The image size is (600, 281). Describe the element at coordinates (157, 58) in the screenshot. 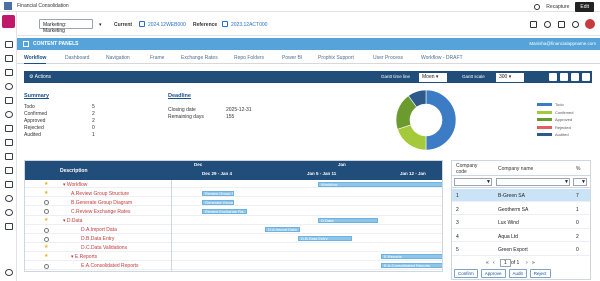

I see `tab-frame: Frame` at that location.